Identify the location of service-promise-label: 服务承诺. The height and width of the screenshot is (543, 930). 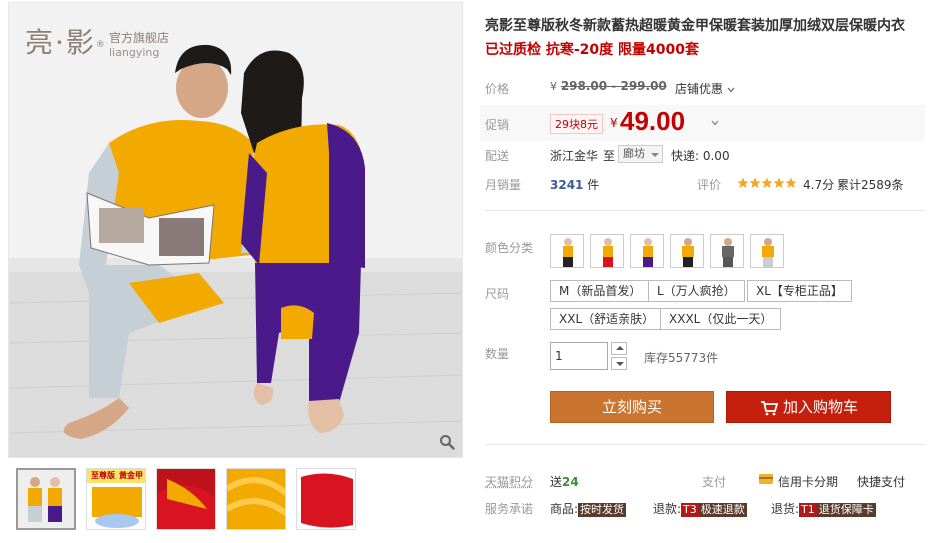
(509, 509).